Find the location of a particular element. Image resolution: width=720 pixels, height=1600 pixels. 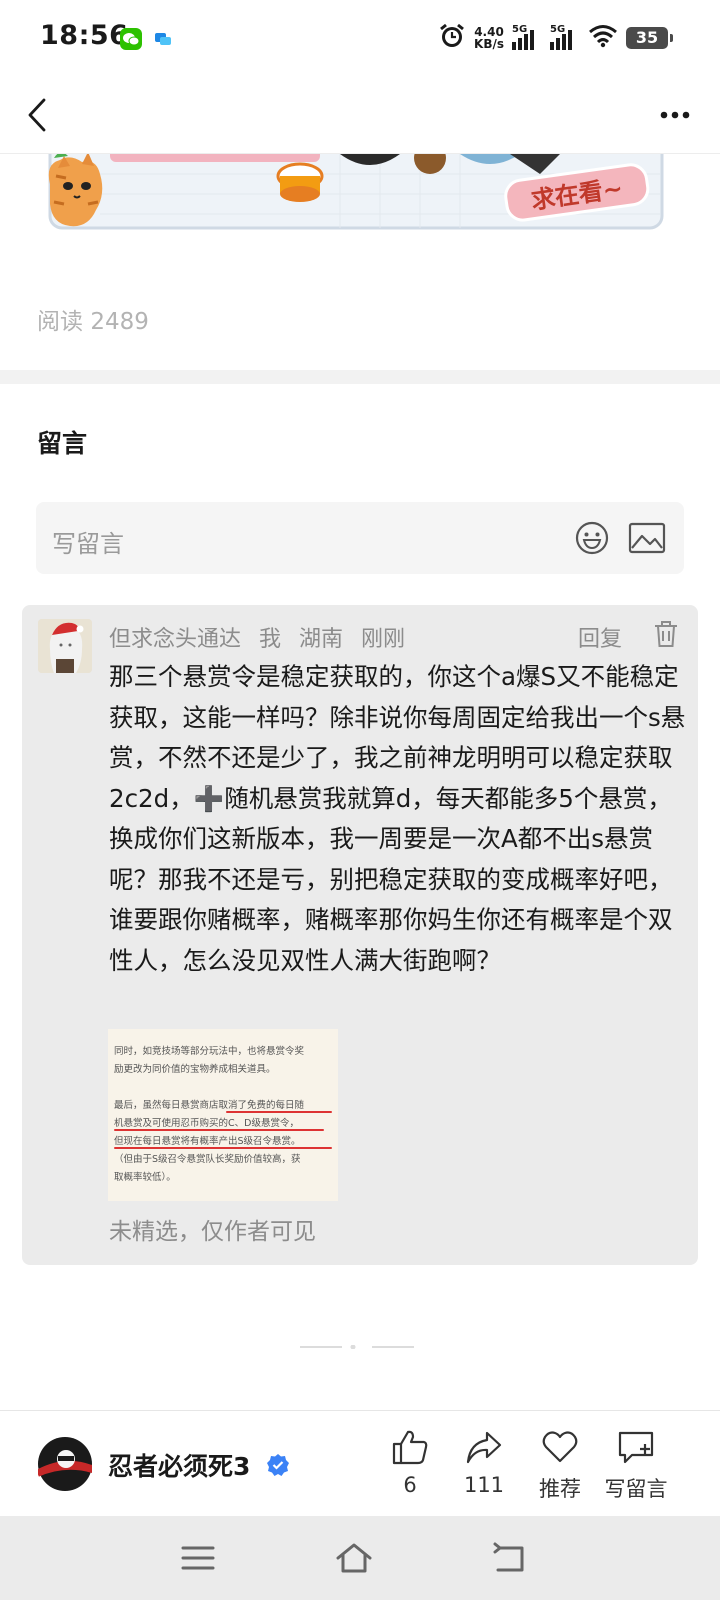

comment-input-placeholder: 写留言 is located at coordinates (88, 544).